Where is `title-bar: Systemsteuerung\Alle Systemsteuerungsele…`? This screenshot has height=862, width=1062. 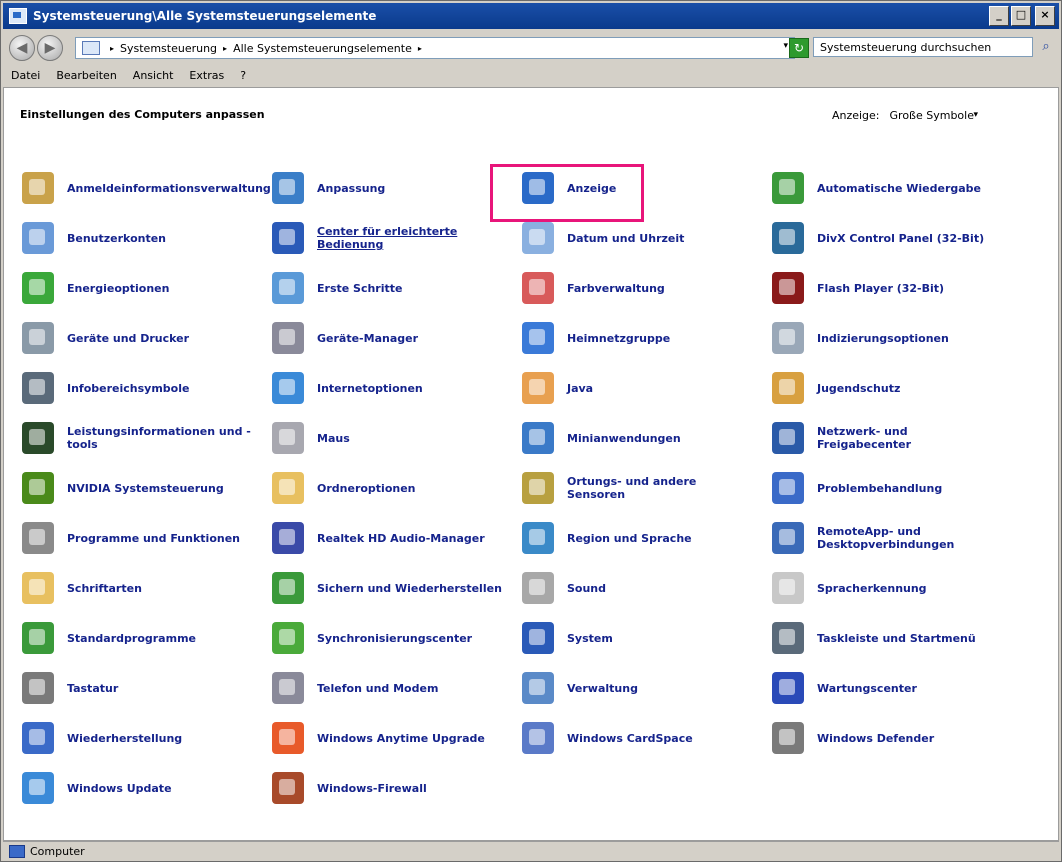 title-bar: Systemsteuerung\Alle Systemsteuerungsele… is located at coordinates (531, 16).